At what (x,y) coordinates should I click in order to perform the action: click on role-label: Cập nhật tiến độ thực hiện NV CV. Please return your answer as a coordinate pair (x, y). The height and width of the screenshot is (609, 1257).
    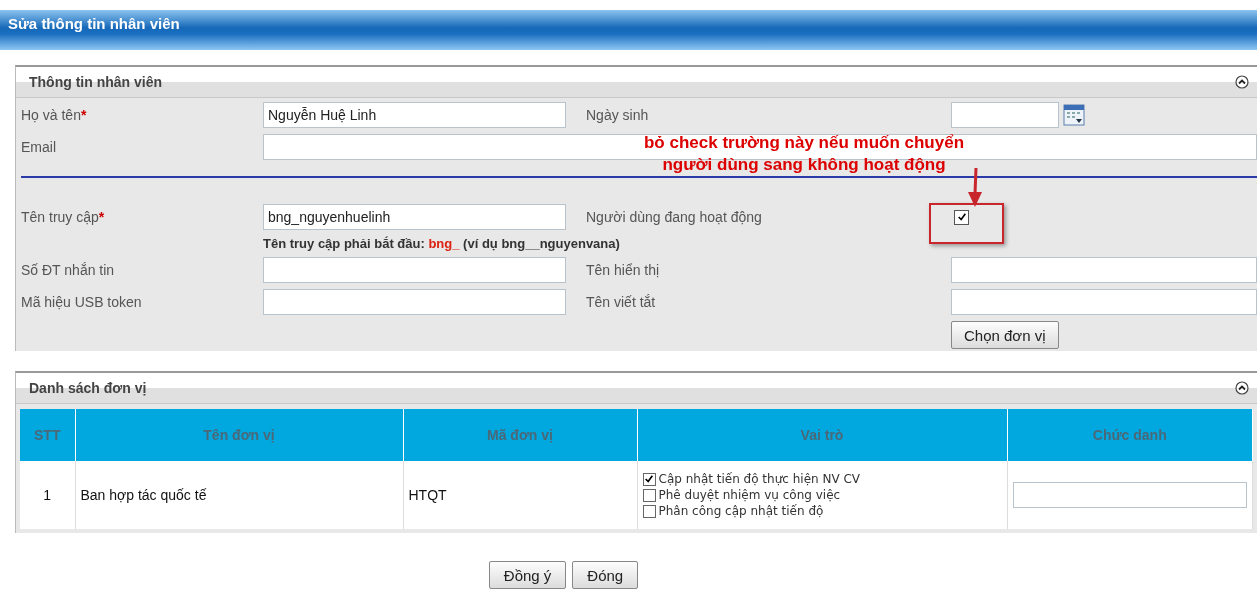
    Looking at the image, I should click on (759, 479).